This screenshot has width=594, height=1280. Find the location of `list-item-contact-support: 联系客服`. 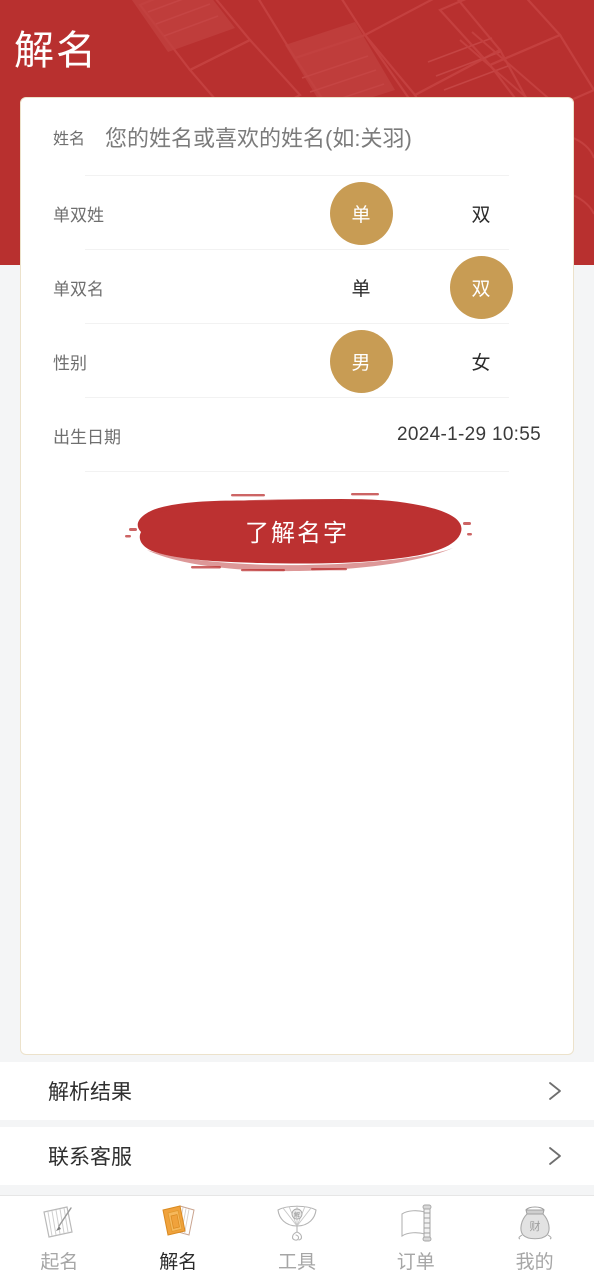

list-item-contact-support: 联系客服 is located at coordinates (297, 1156).